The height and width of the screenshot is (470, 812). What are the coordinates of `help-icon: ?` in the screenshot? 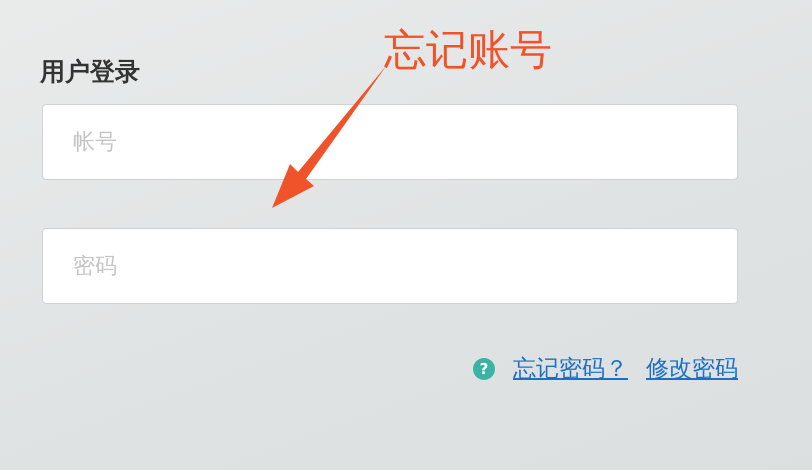 It's located at (484, 369).